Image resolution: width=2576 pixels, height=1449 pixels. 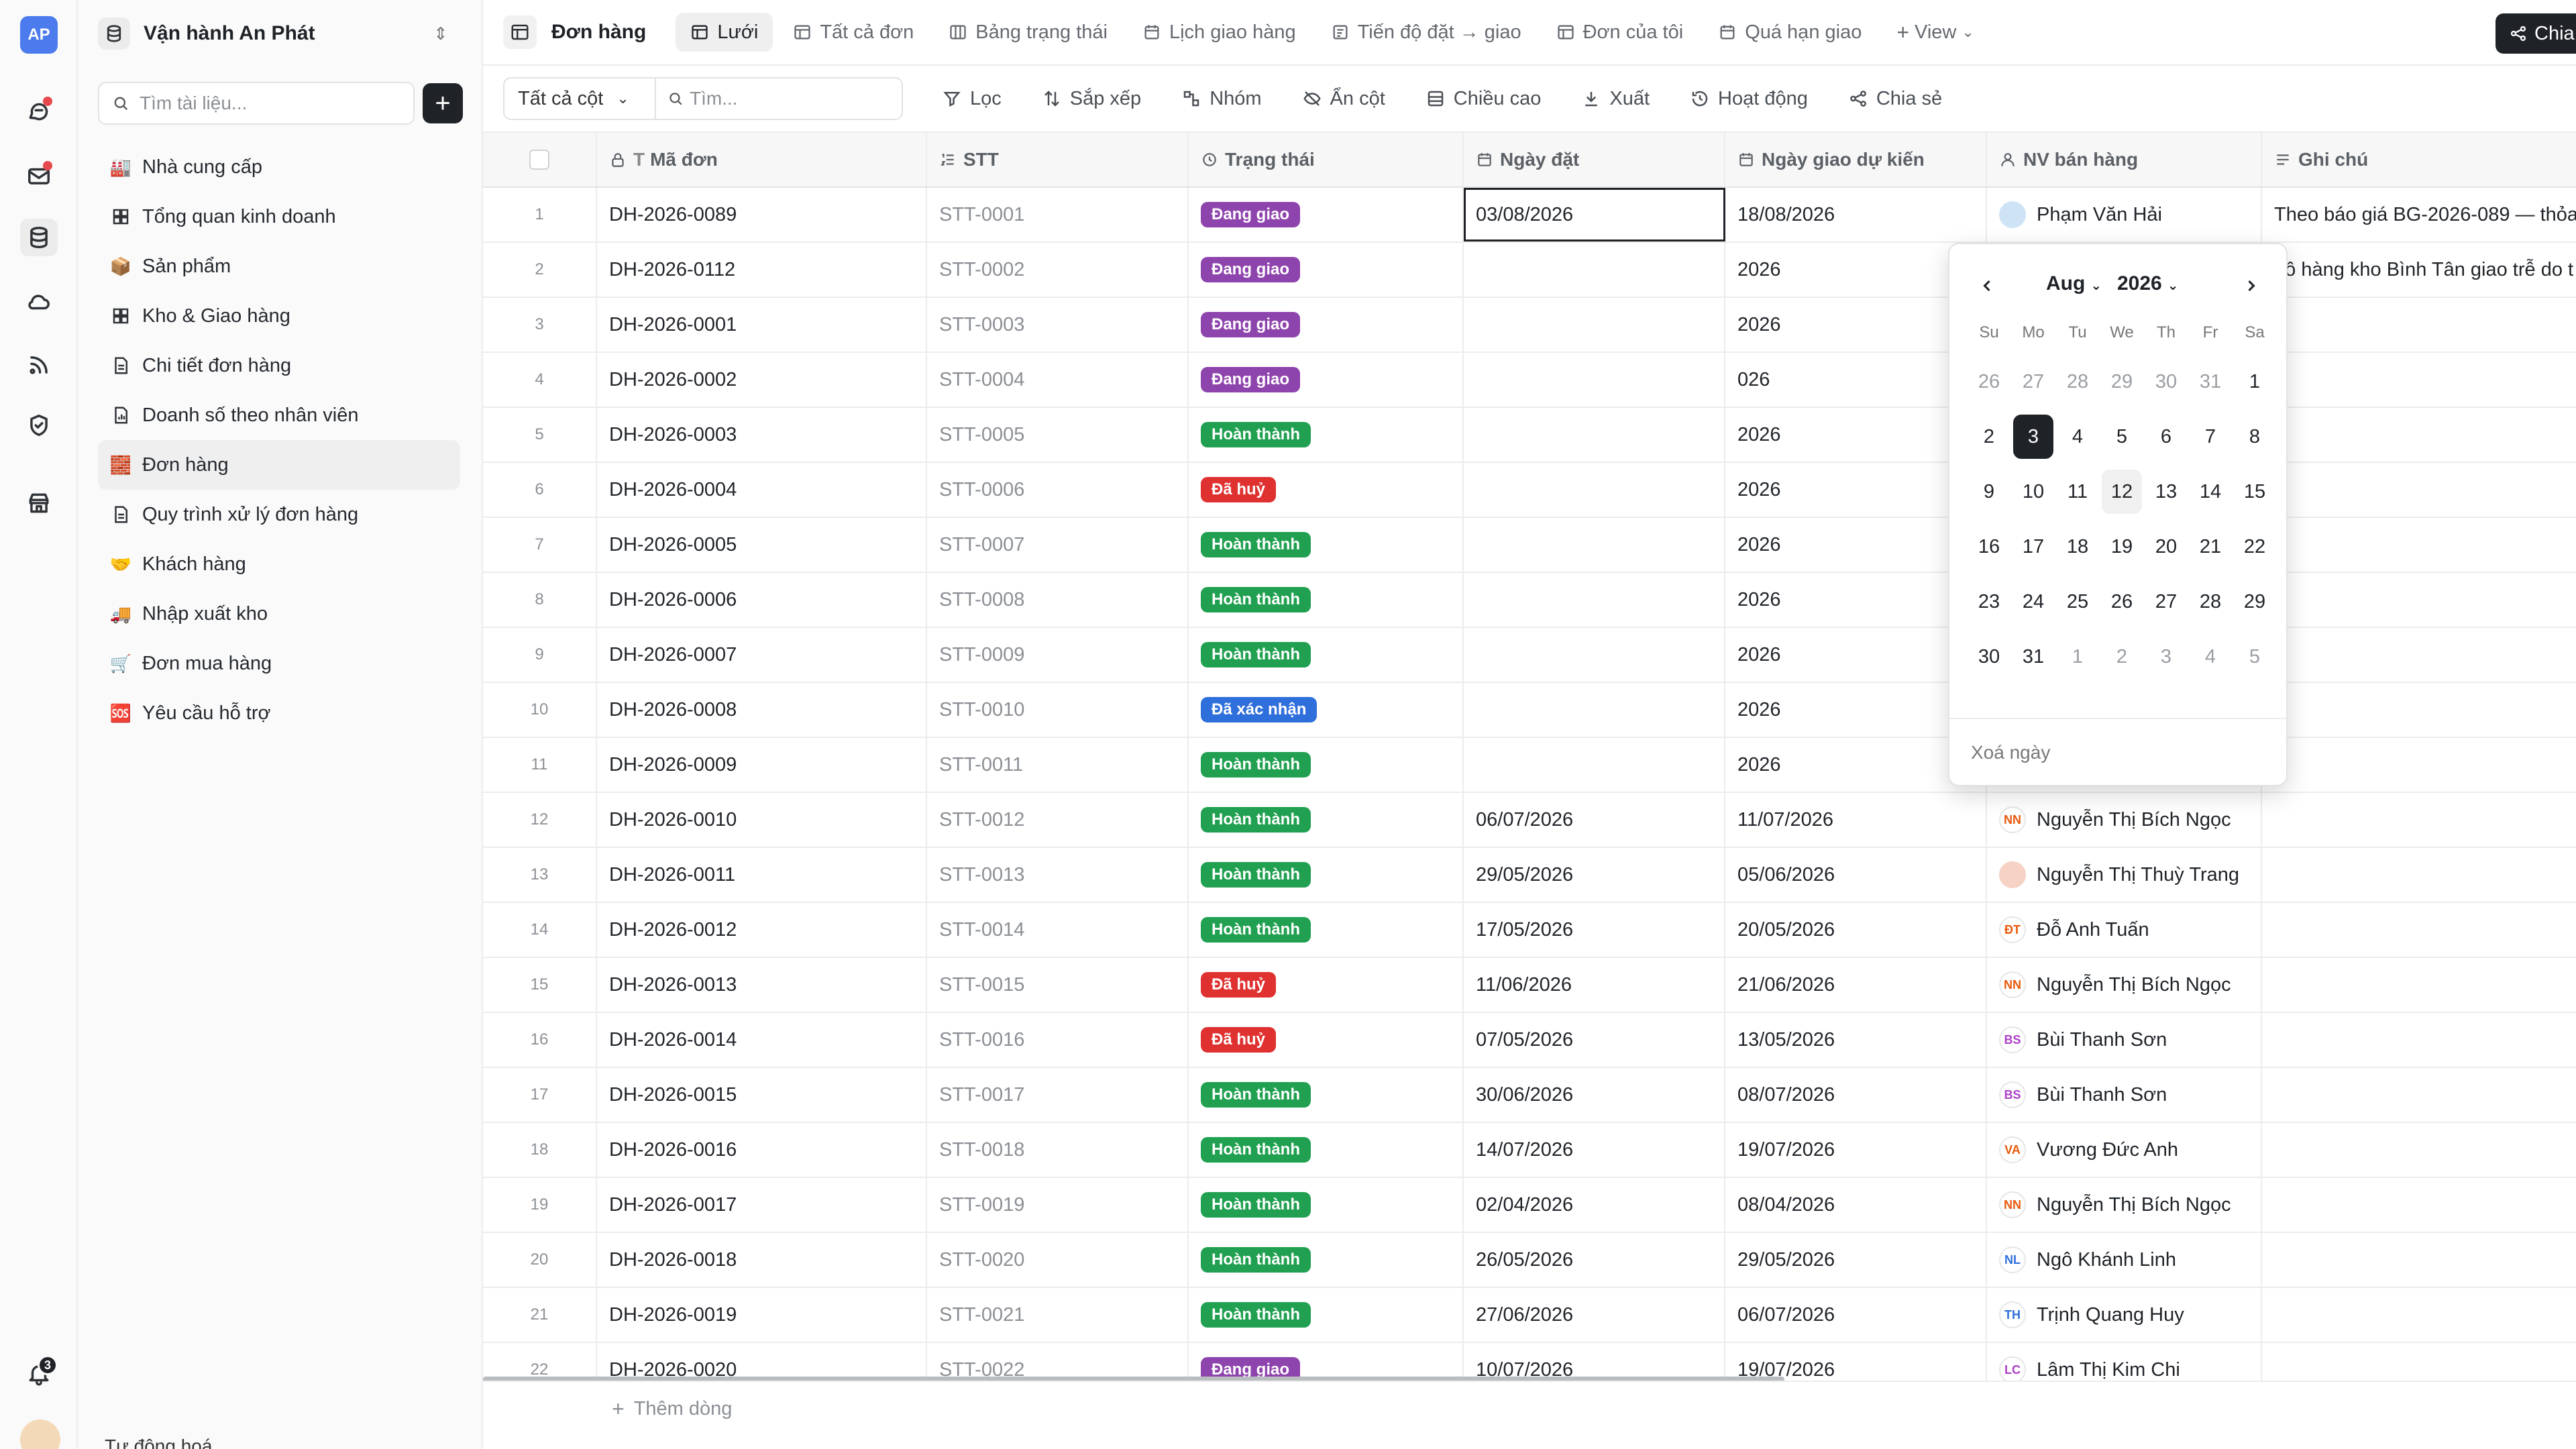 I want to click on col-header-ma-don: T Mã đơn, so click(x=762, y=159).